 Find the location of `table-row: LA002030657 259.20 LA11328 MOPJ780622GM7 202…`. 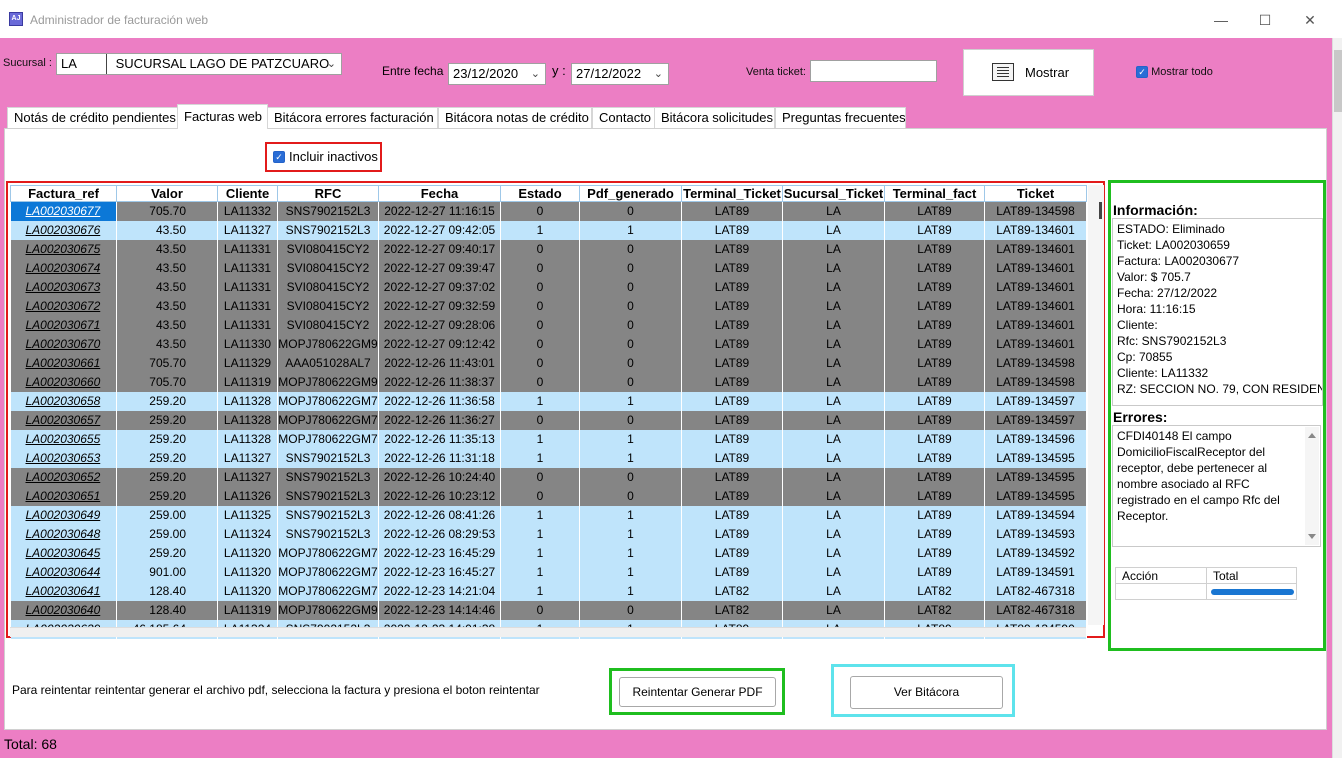

table-row: LA002030657 259.20 LA11328 MOPJ780622GM7 202… is located at coordinates (548, 420).